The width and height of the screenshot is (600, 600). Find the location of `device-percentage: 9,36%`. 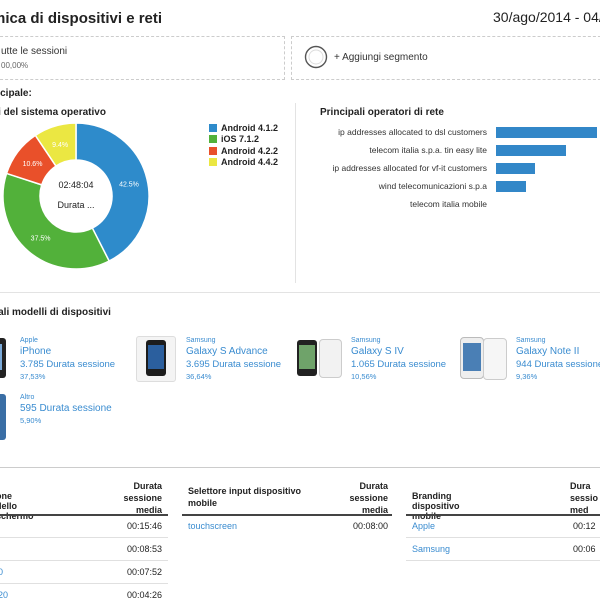

device-percentage: 9,36% is located at coordinates (527, 376).